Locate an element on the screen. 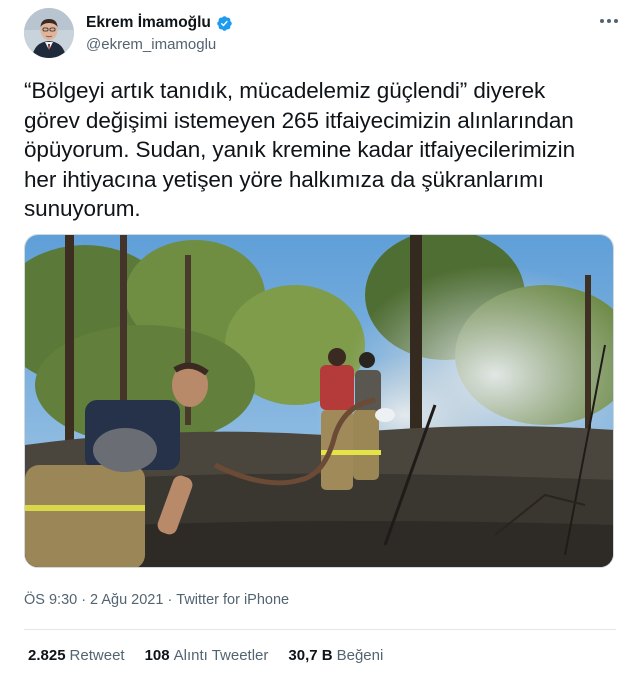 Image resolution: width=640 pixels, height=679 pixels. display-name: Ekrem İmamoğlu is located at coordinates (148, 23).